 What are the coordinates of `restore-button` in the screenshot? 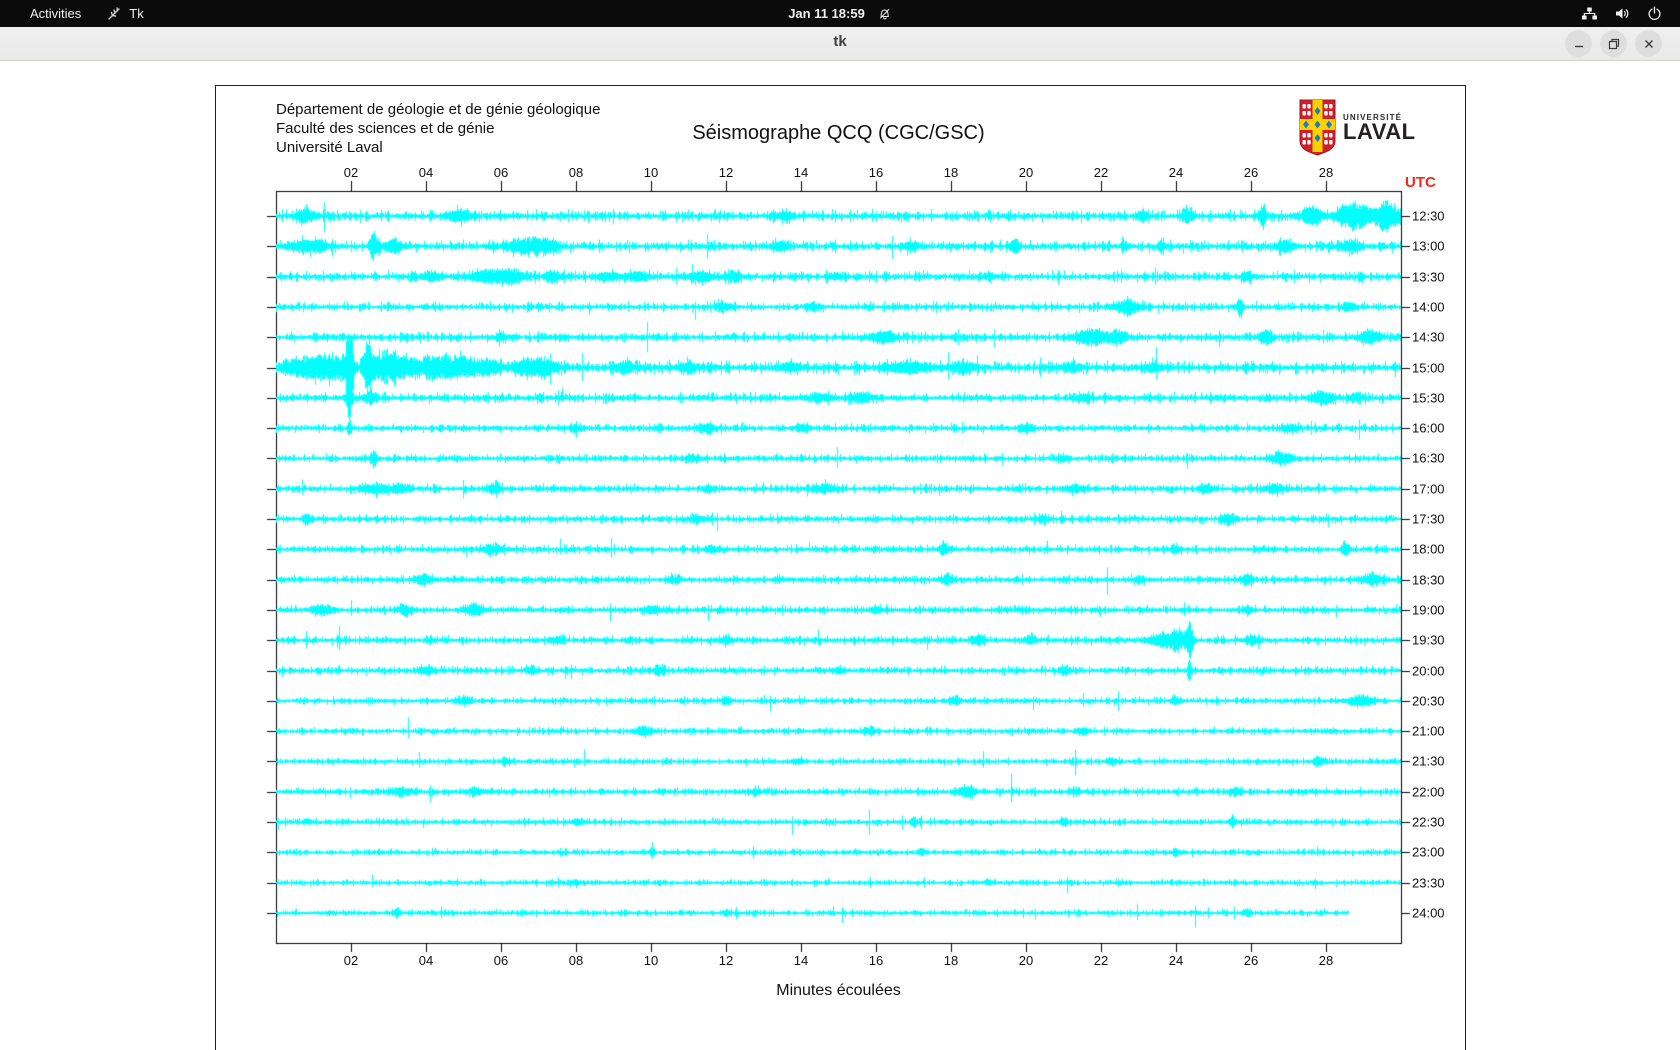 It's located at (1613, 43).